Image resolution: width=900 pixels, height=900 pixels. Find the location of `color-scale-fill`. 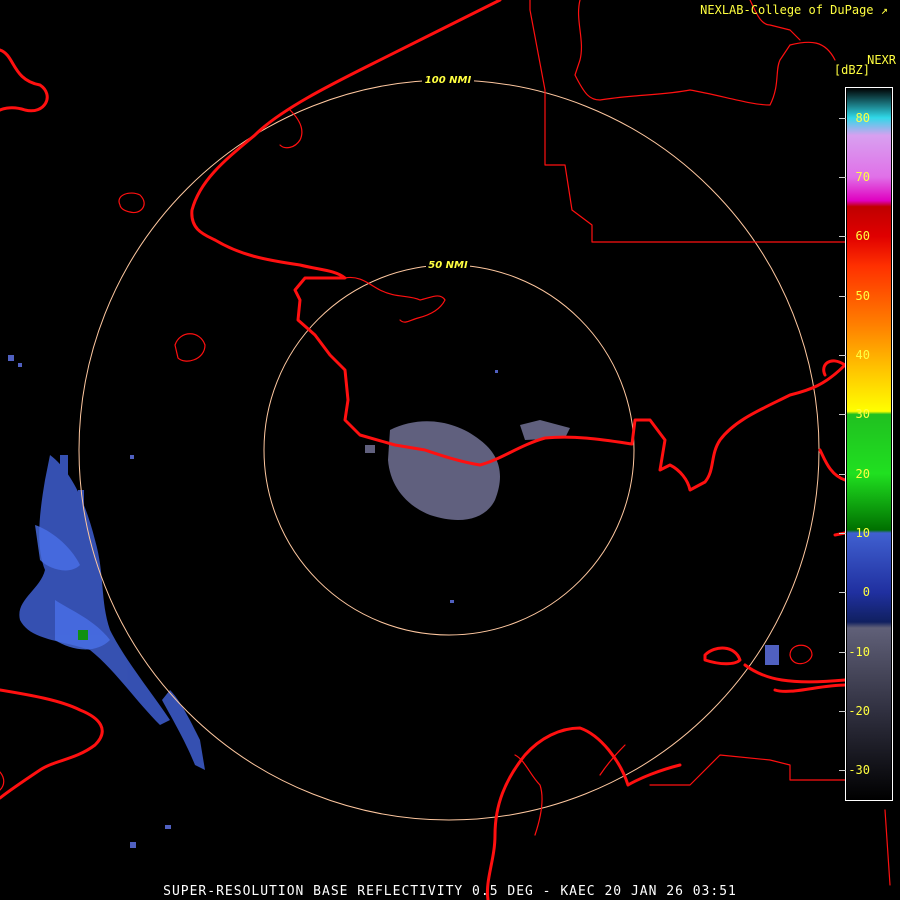

color-scale-fill is located at coordinates (869, 444).